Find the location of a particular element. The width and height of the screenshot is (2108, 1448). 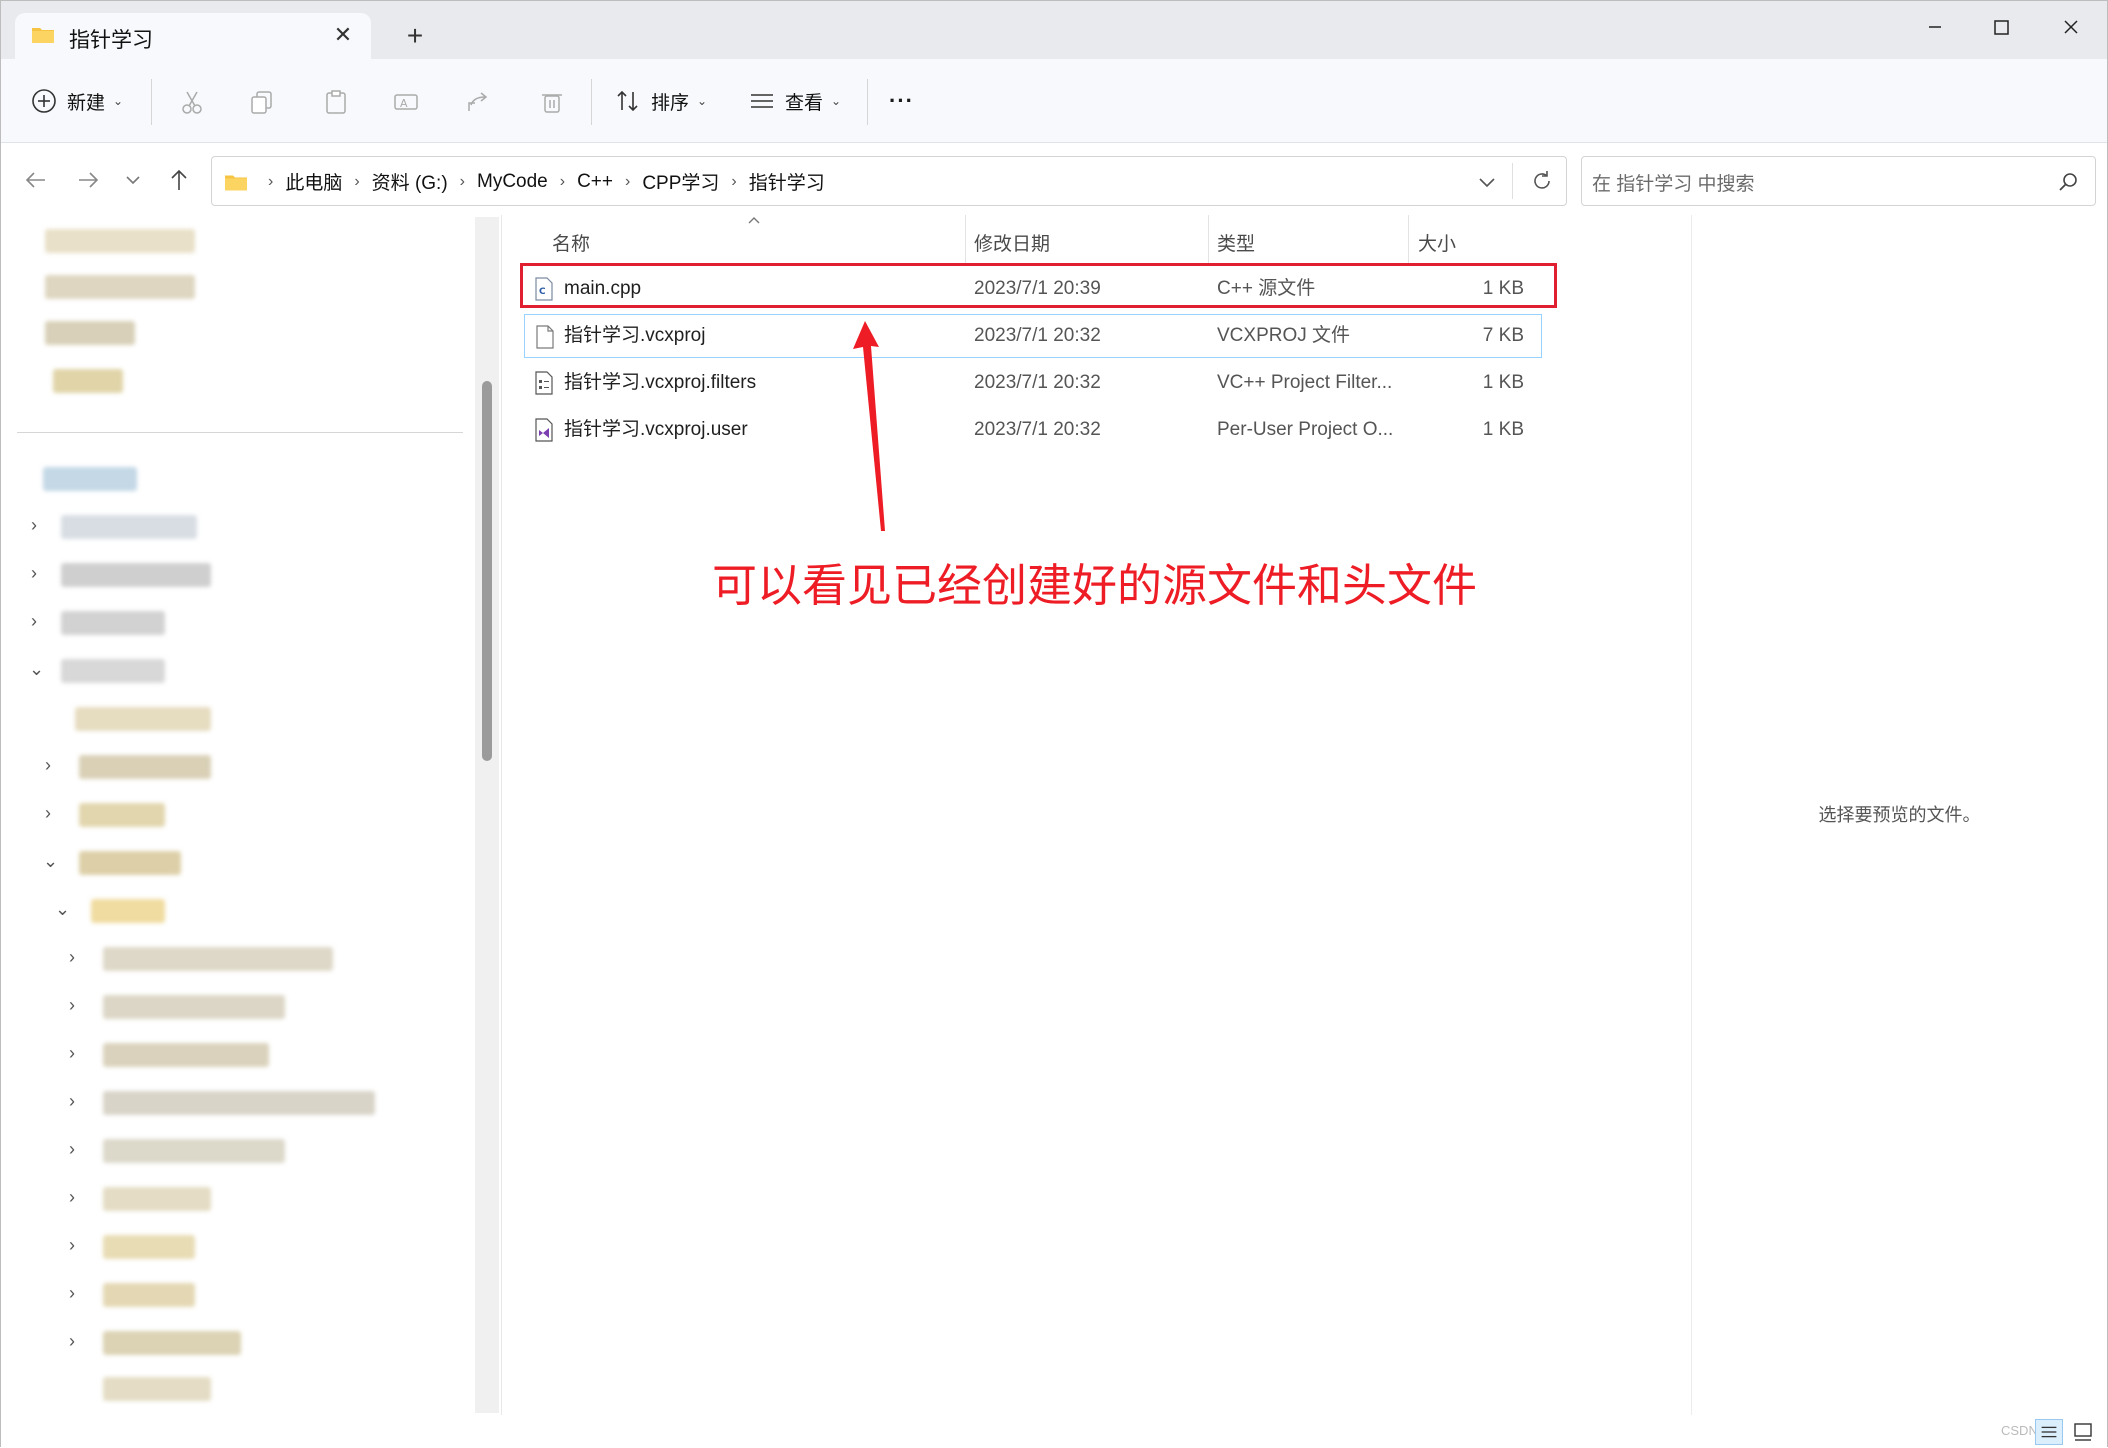

view-button: 查看 ⌄ is located at coordinates (795, 101).